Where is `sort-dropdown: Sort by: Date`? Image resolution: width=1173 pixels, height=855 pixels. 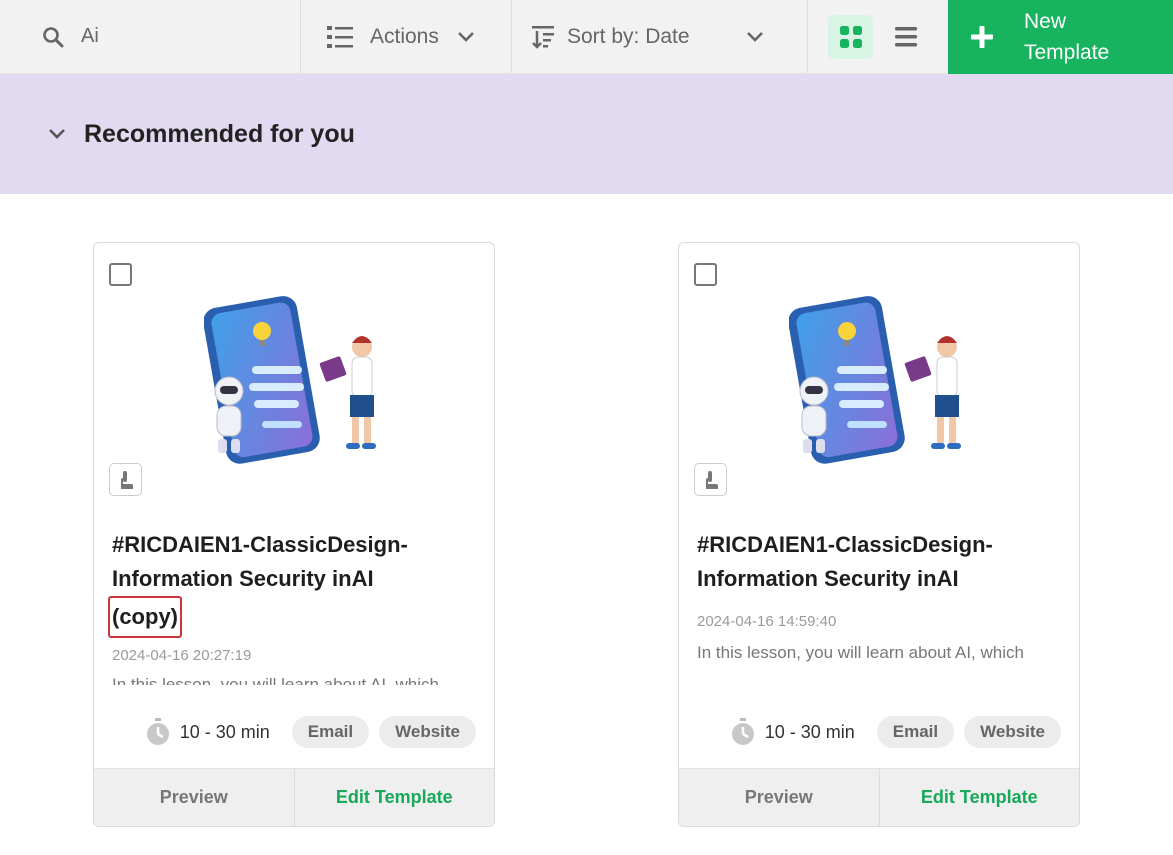
sort-dropdown: Sort by: Date is located at coordinates (660, 36).